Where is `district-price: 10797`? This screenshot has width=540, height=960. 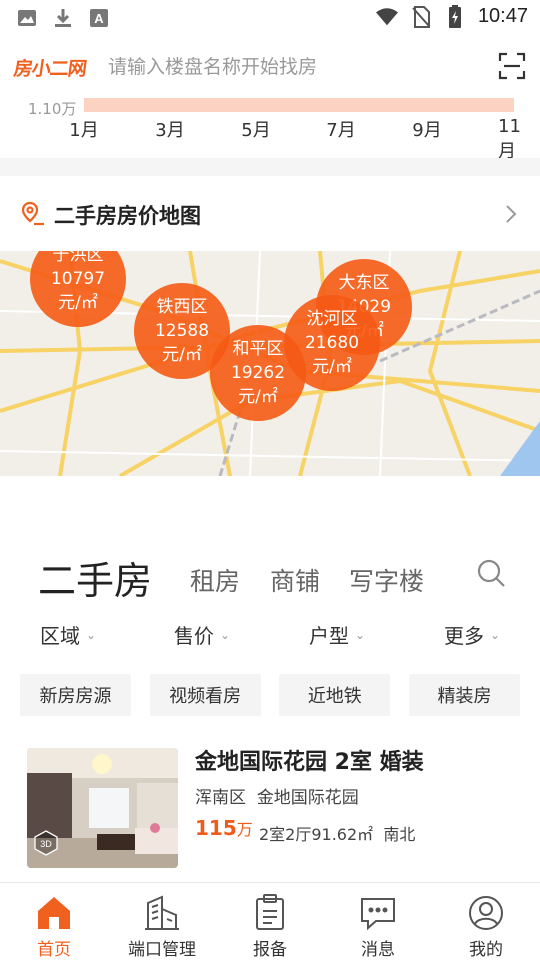 district-price: 10797 is located at coordinates (78, 279).